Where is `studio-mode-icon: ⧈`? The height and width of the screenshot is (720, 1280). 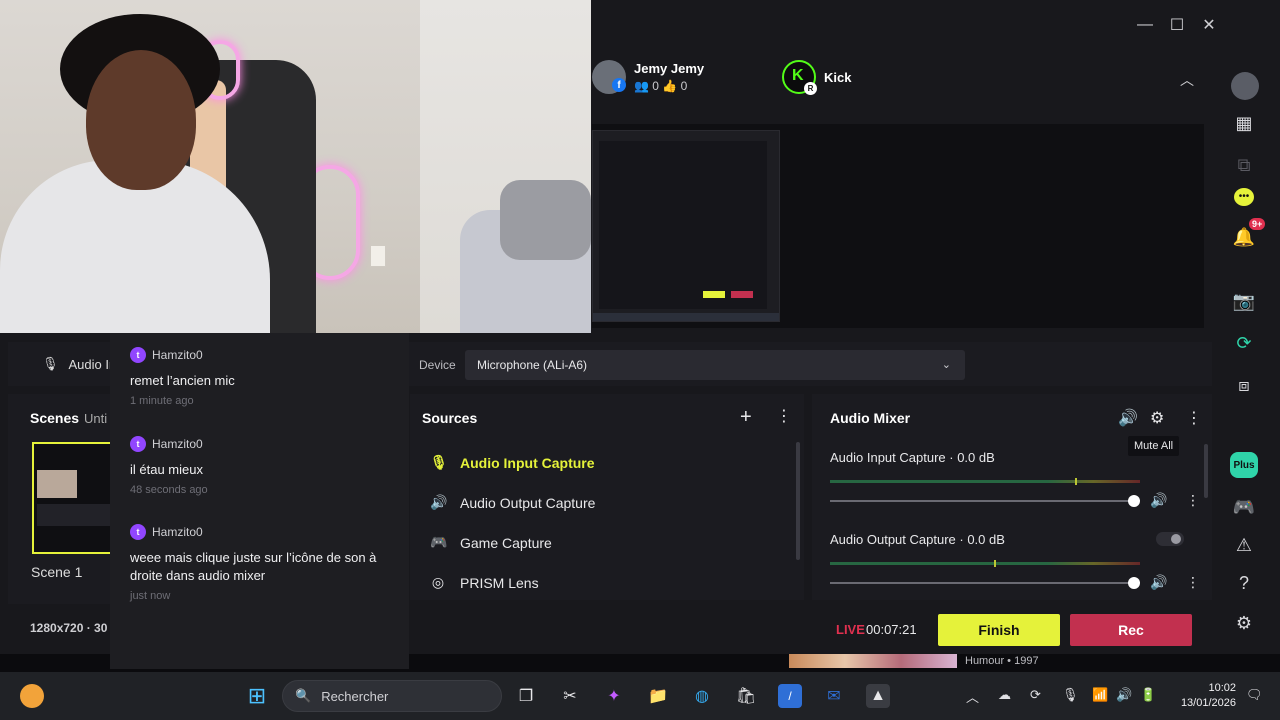 studio-mode-icon: ⧈ is located at coordinates (1244, 385).